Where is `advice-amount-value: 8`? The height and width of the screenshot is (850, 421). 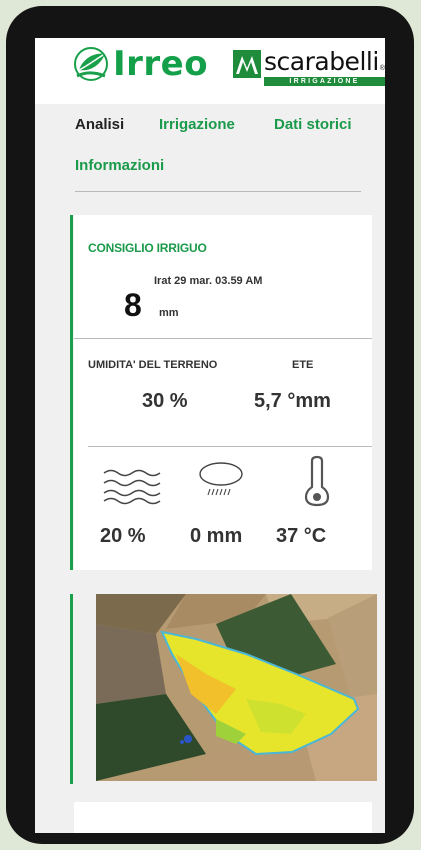
advice-amount-value: 8 is located at coordinates (133, 305).